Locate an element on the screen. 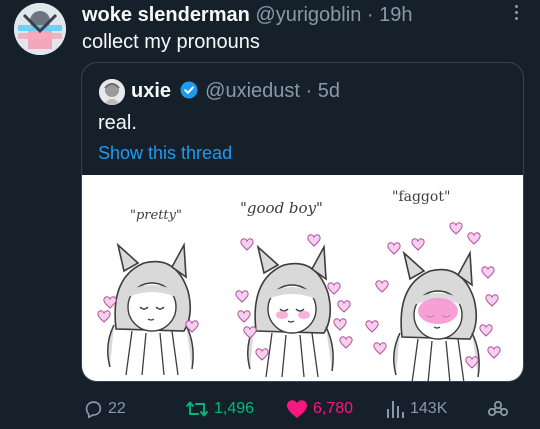  retweet-count: 1,496 is located at coordinates (234, 408).